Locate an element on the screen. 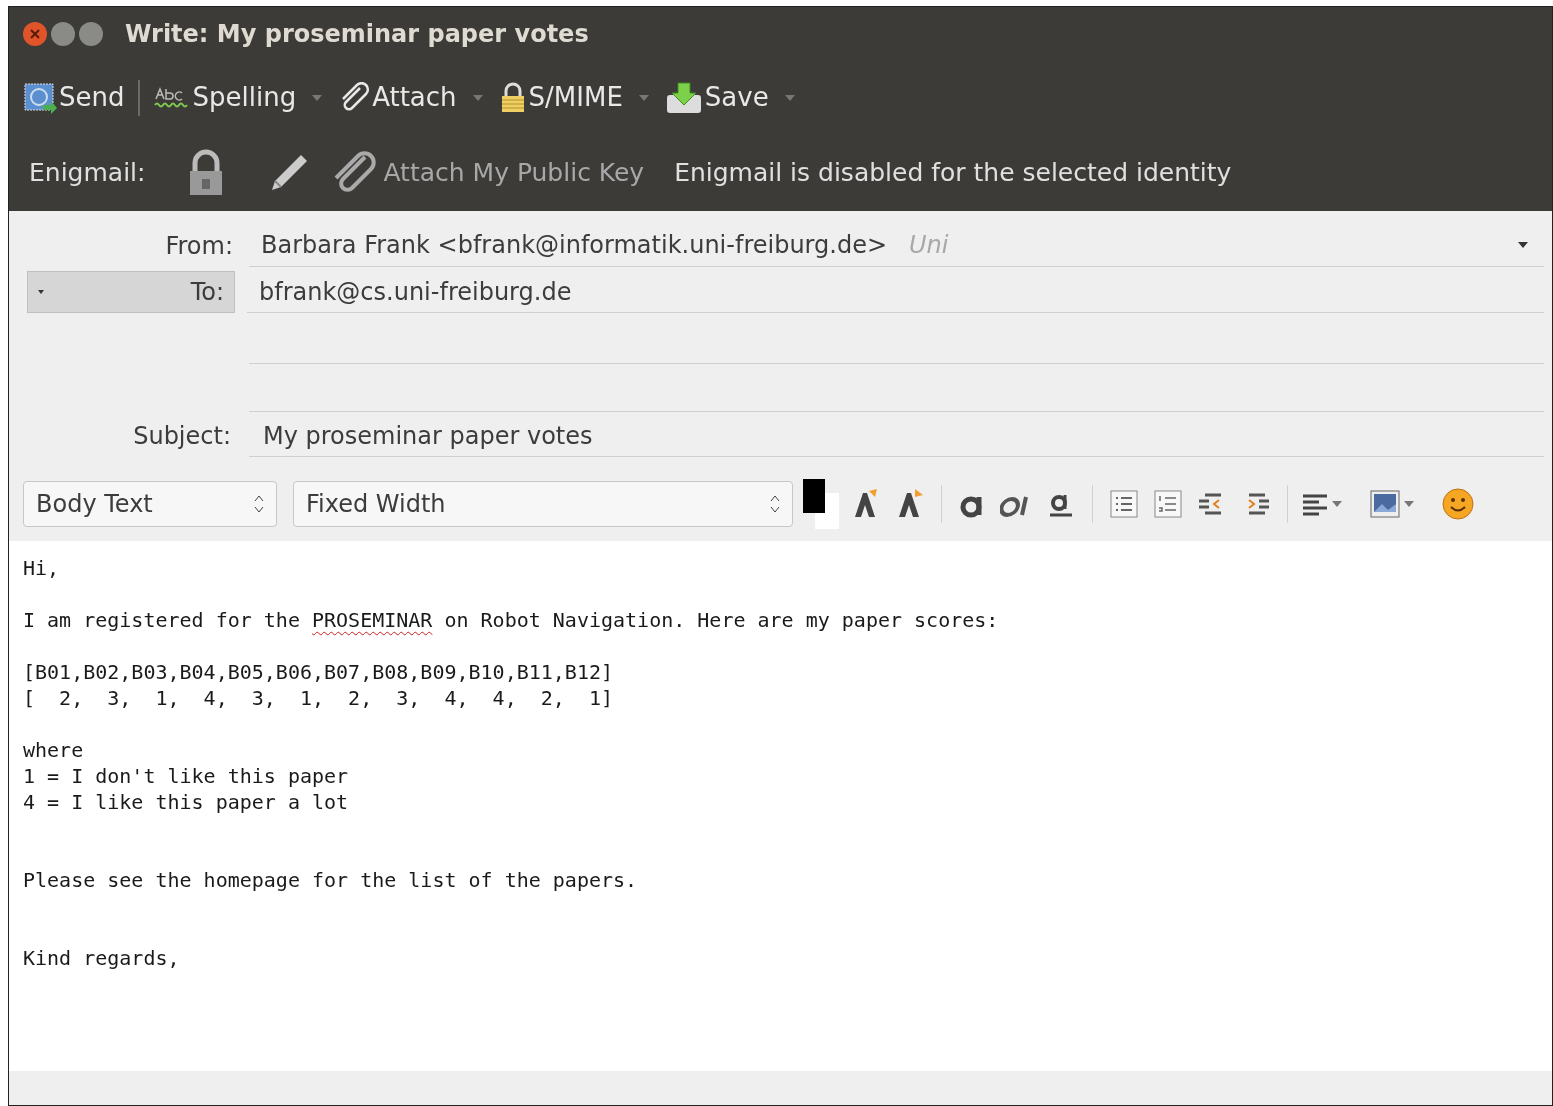 This screenshot has width=1553, height=1106. toolbar-button: S/MIME is located at coordinates (560, 97).